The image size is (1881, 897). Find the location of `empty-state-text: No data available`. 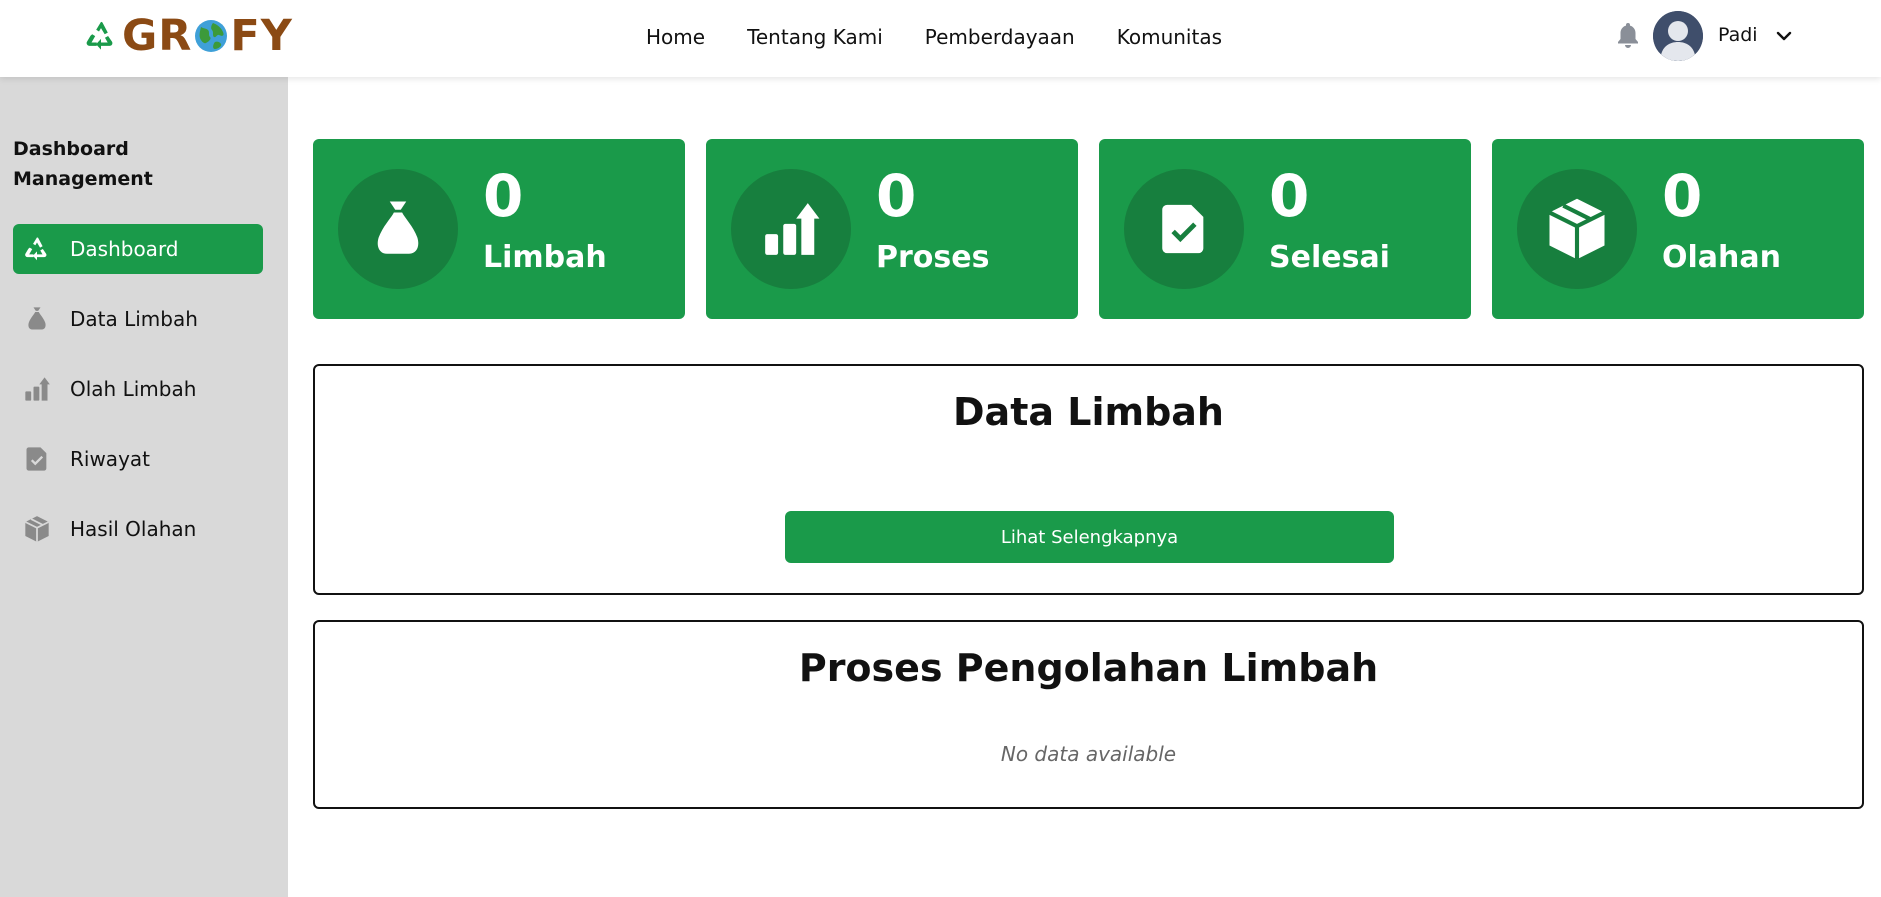

empty-state-text: No data available is located at coordinates (1088, 754).